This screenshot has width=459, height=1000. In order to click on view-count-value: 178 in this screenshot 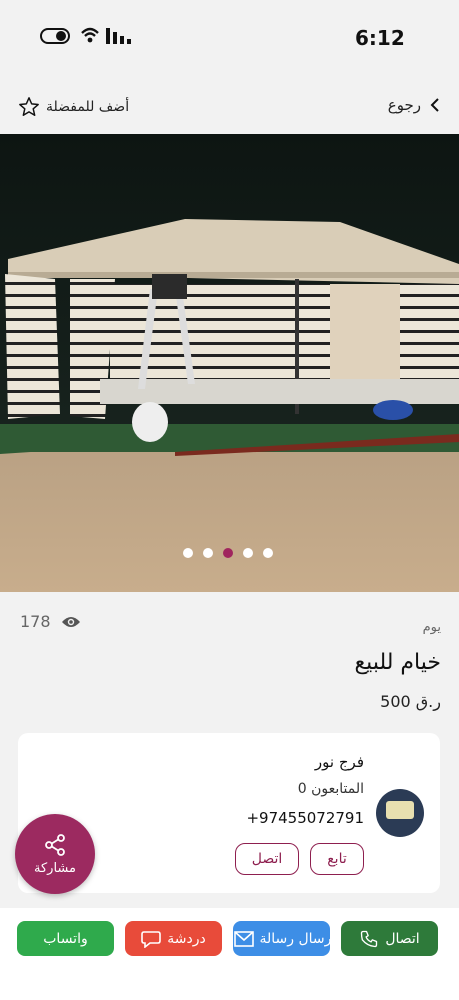, I will do `click(35, 621)`.